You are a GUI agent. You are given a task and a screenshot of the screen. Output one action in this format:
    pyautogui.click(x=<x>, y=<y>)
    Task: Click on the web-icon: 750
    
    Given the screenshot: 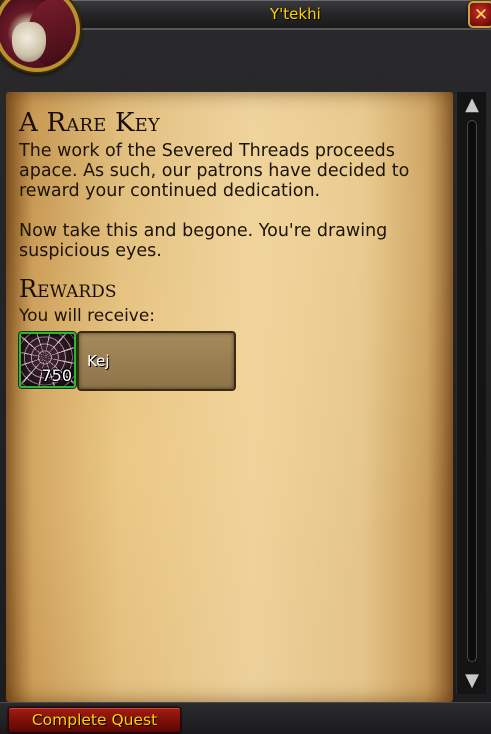 What is the action you would take?
    pyautogui.click(x=47, y=360)
    